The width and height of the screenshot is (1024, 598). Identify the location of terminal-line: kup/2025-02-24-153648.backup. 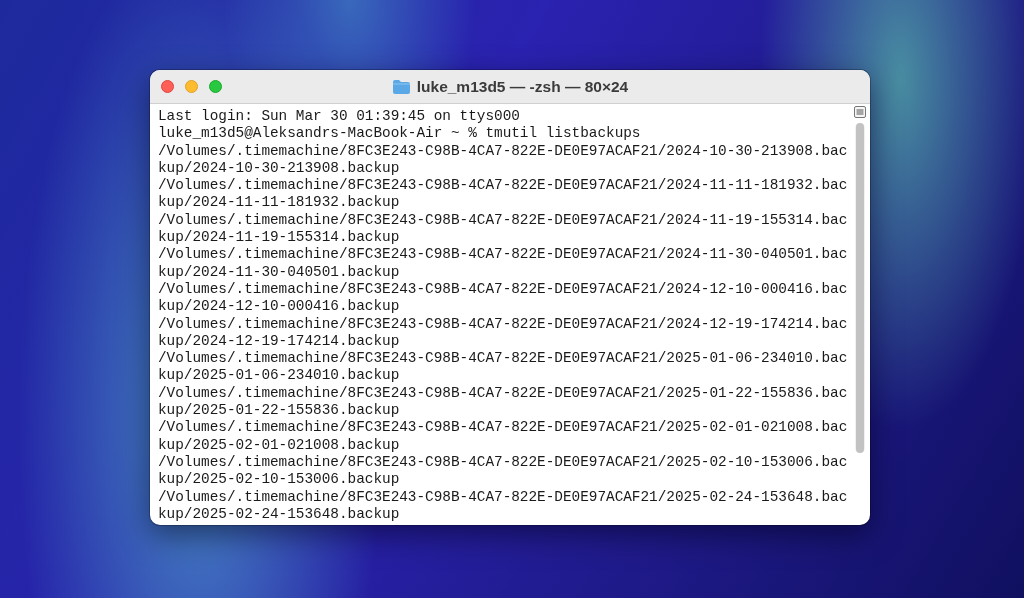
(279, 514).